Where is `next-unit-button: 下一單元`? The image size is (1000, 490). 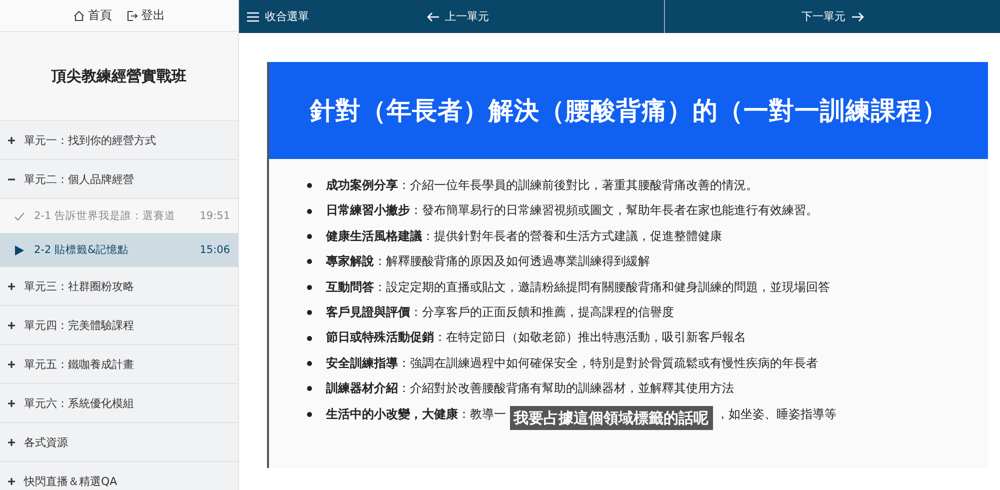
next-unit-button: 下一單元 is located at coordinates (833, 16).